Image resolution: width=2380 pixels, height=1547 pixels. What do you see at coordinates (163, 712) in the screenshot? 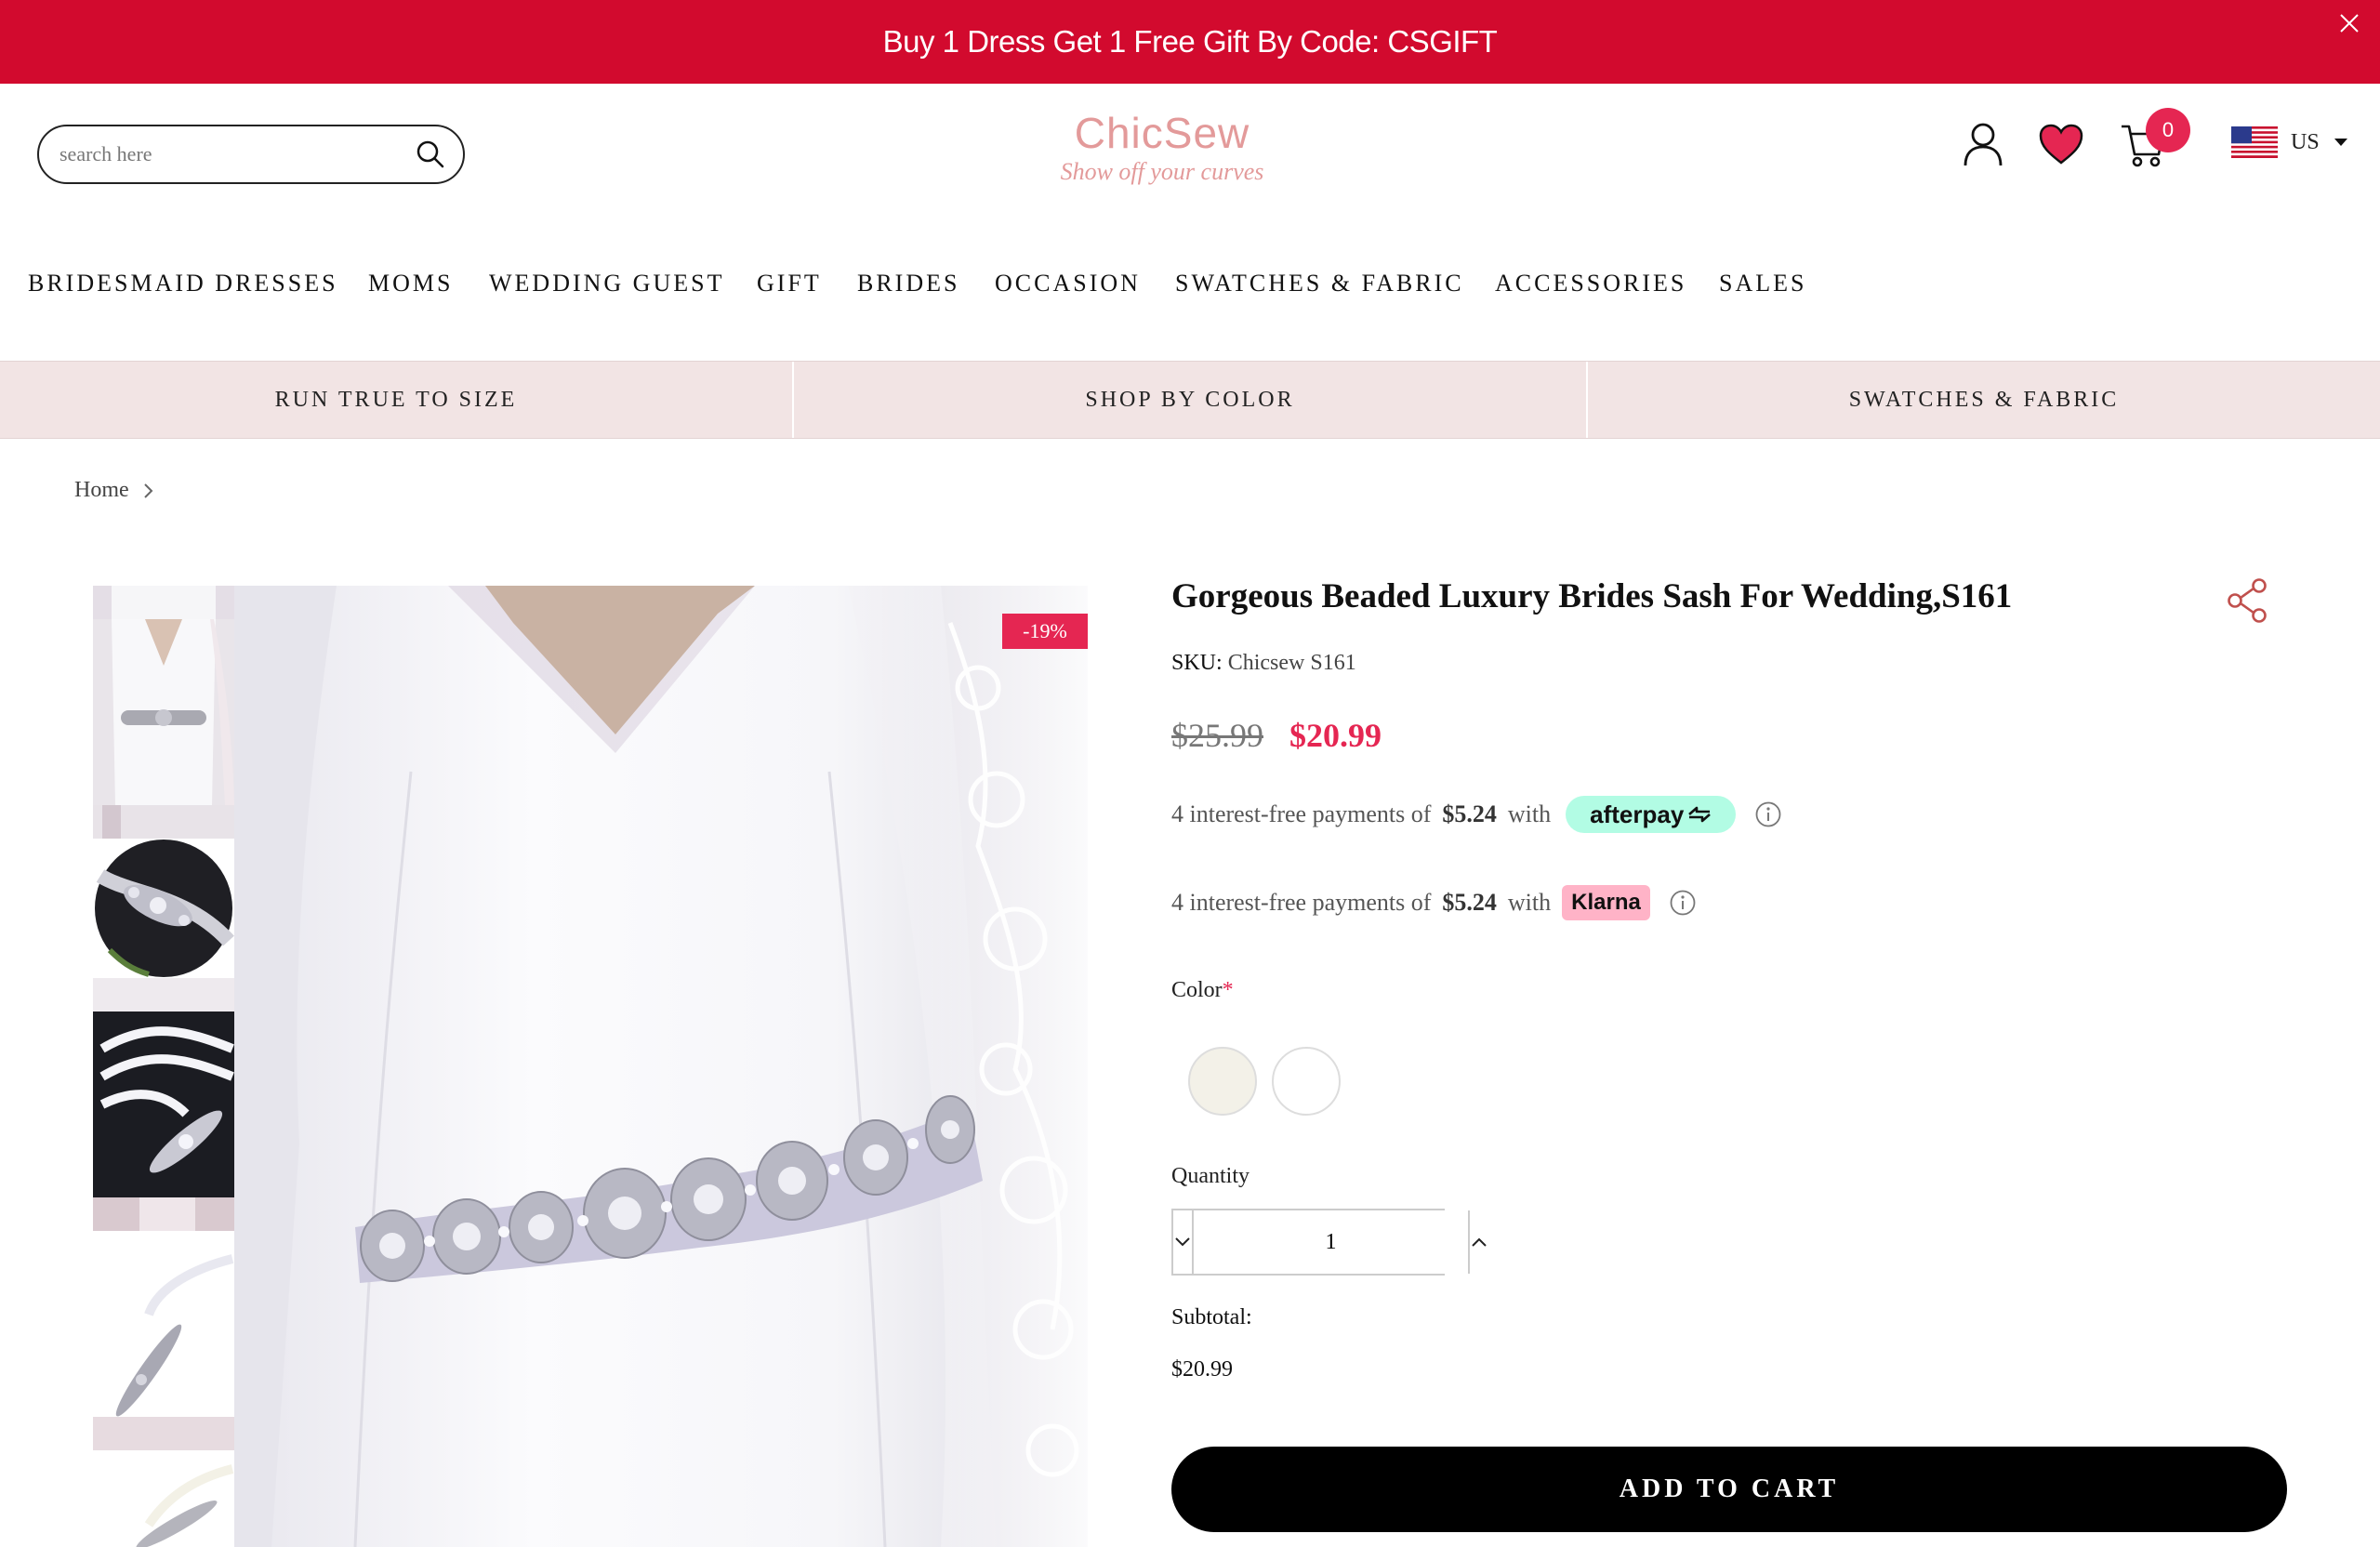
I see `thumbnail-dress-sash` at bounding box center [163, 712].